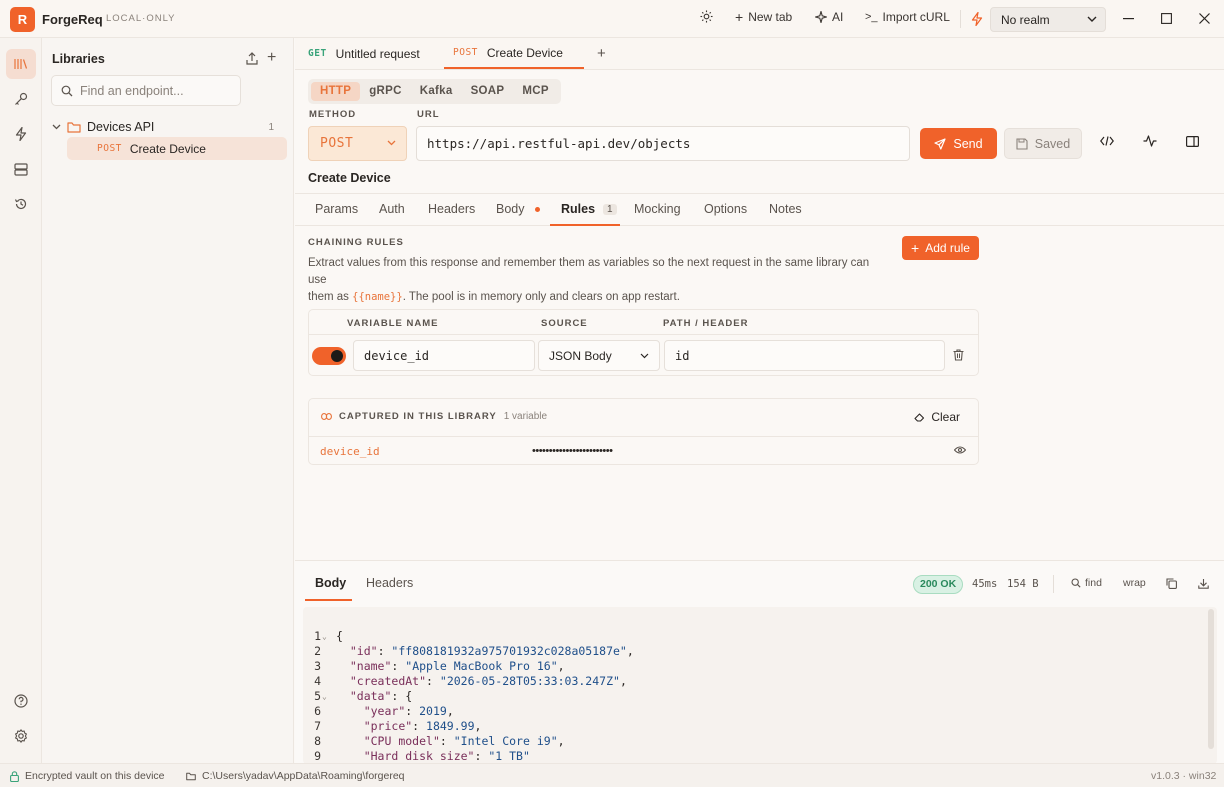 Image resolution: width=1224 pixels, height=787 pixels. What do you see at coordinates (72, 19) in the screenshot?
I see `app-name: ForgeReq` at bounding box center [72, 19].